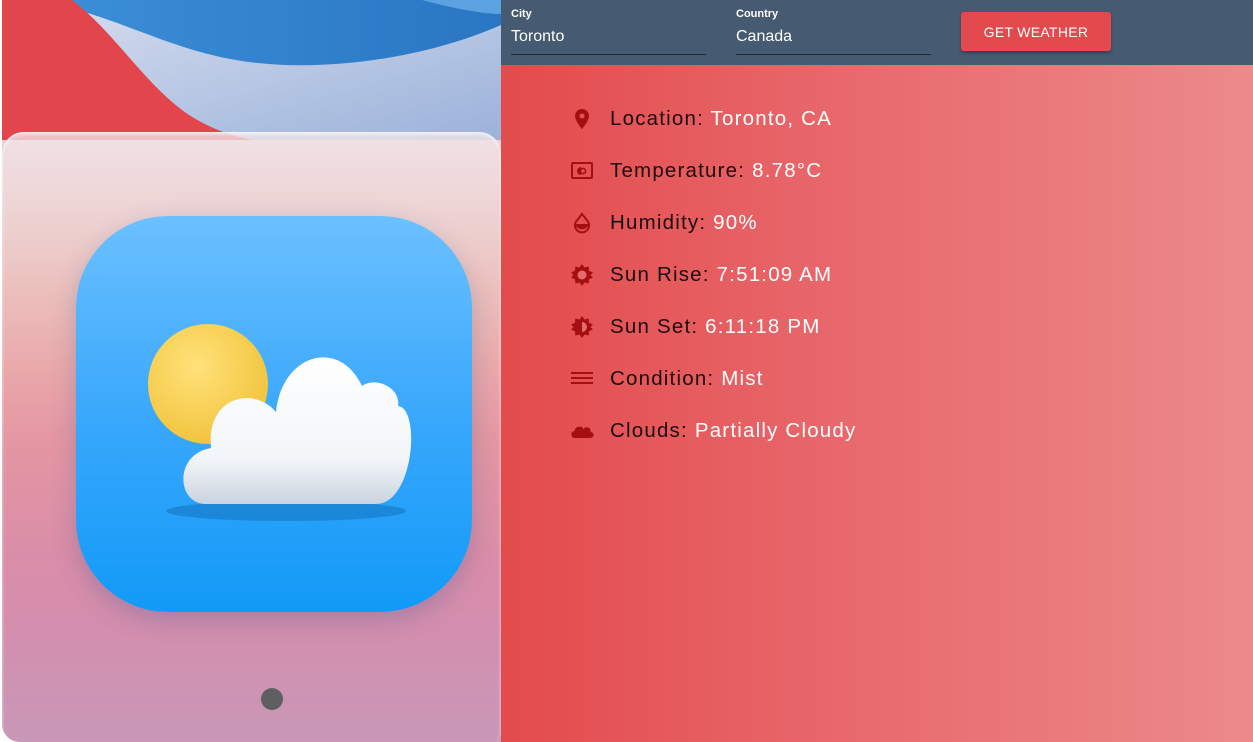 The height and width of the screenshot is (742, 1253). Describe the element at coordinates (582, 119) in the screenshot. I see `location-pin-icon` at that location.